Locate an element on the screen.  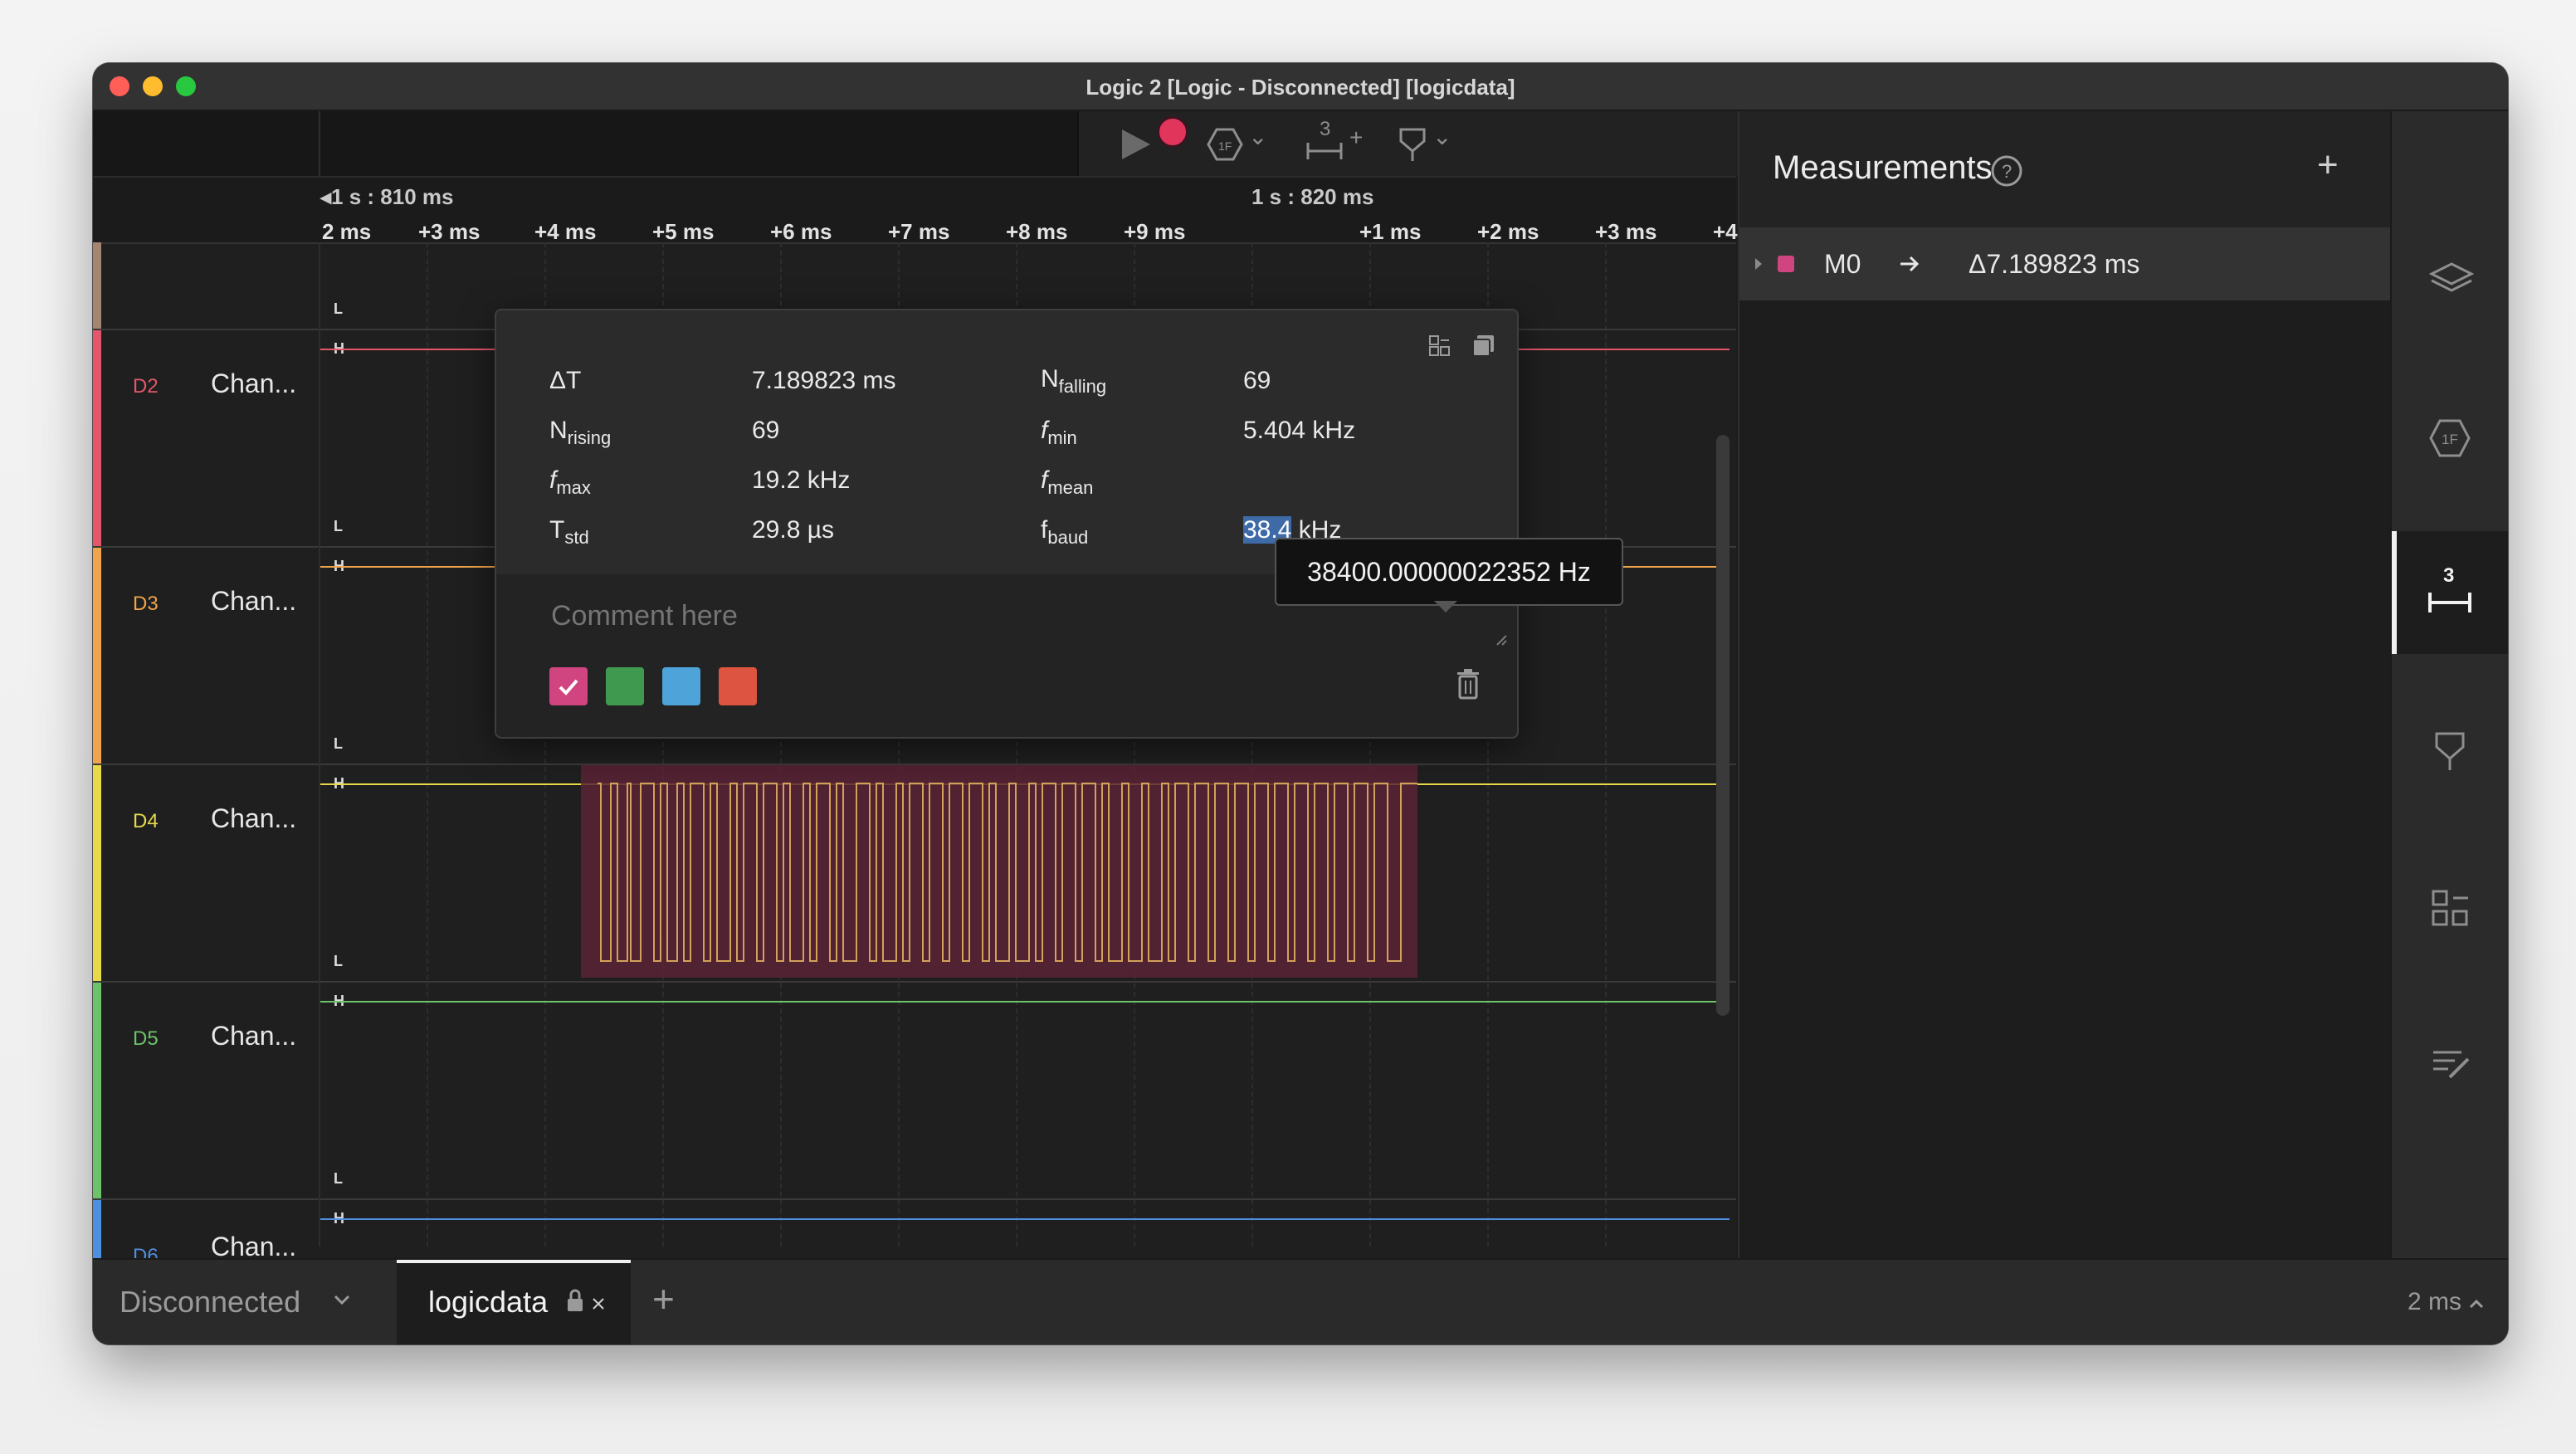
toolbar-controls: 1F ⌄ 3 + ⌄ is located at coordinates (1408, 143).